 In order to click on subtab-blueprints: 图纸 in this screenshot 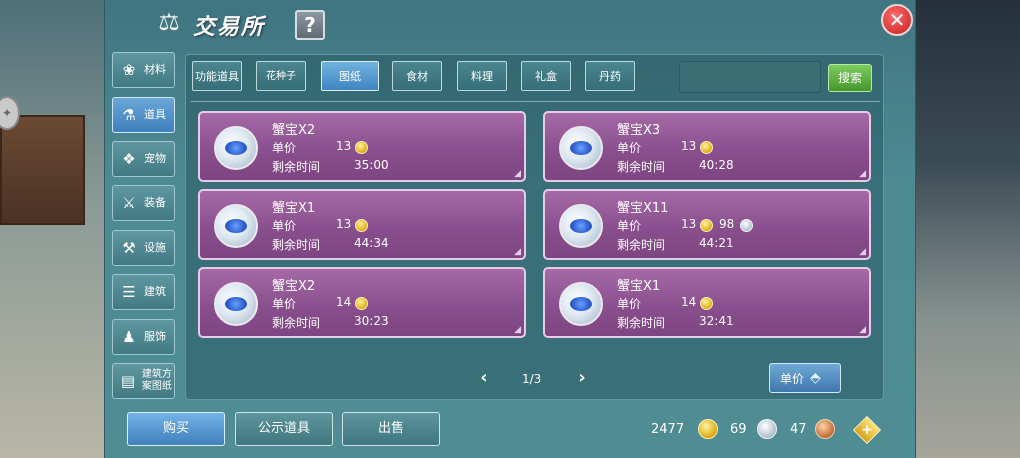, I will do `click(350, 76)`.